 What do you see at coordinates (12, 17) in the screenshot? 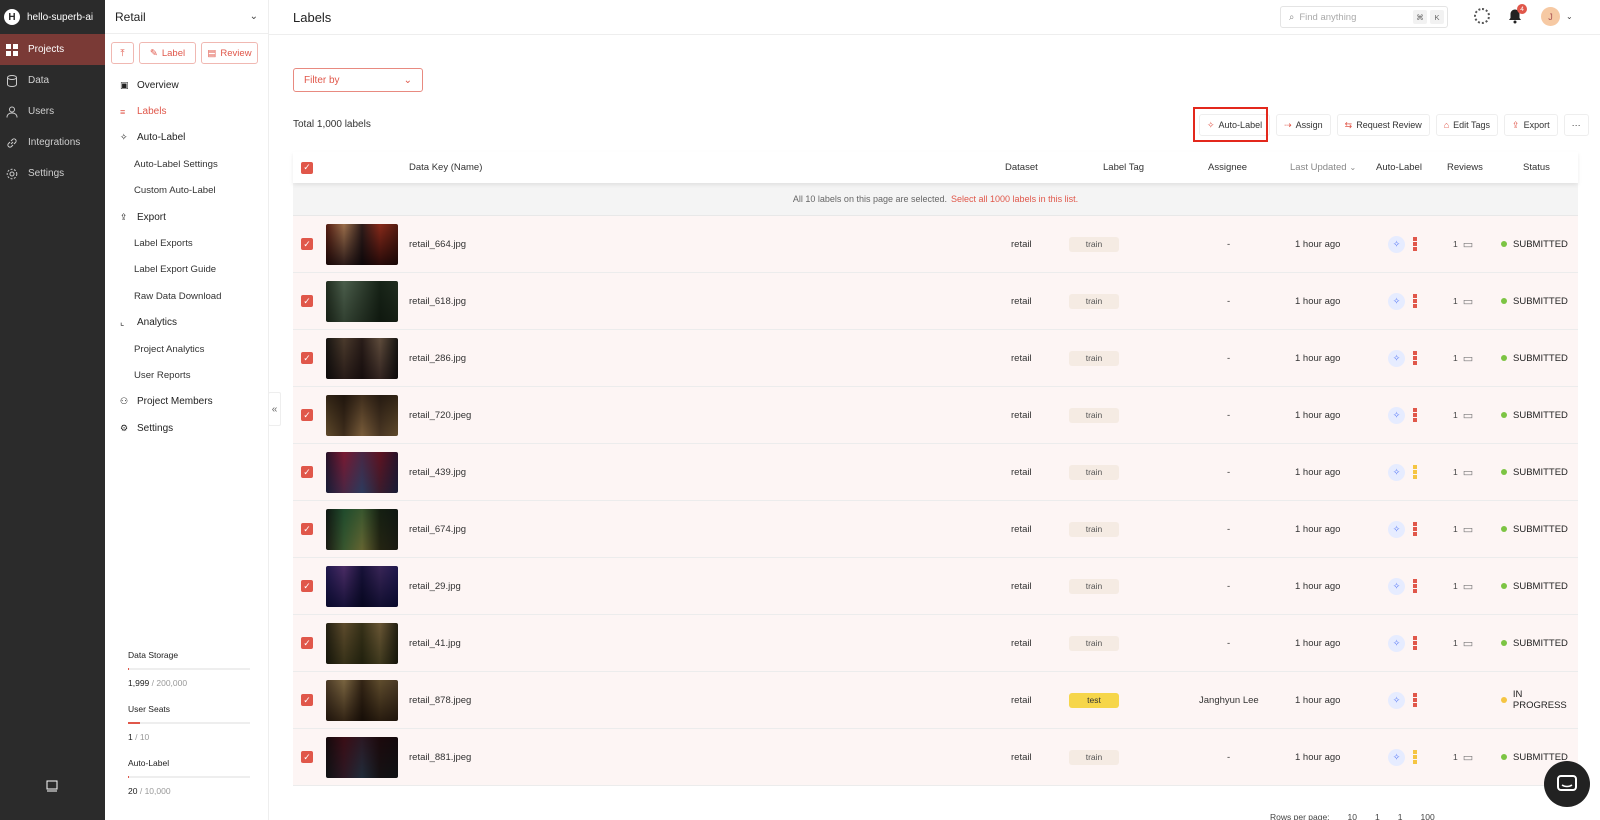
I see `workspace-avatar: H` at bounding box center [12, 17].